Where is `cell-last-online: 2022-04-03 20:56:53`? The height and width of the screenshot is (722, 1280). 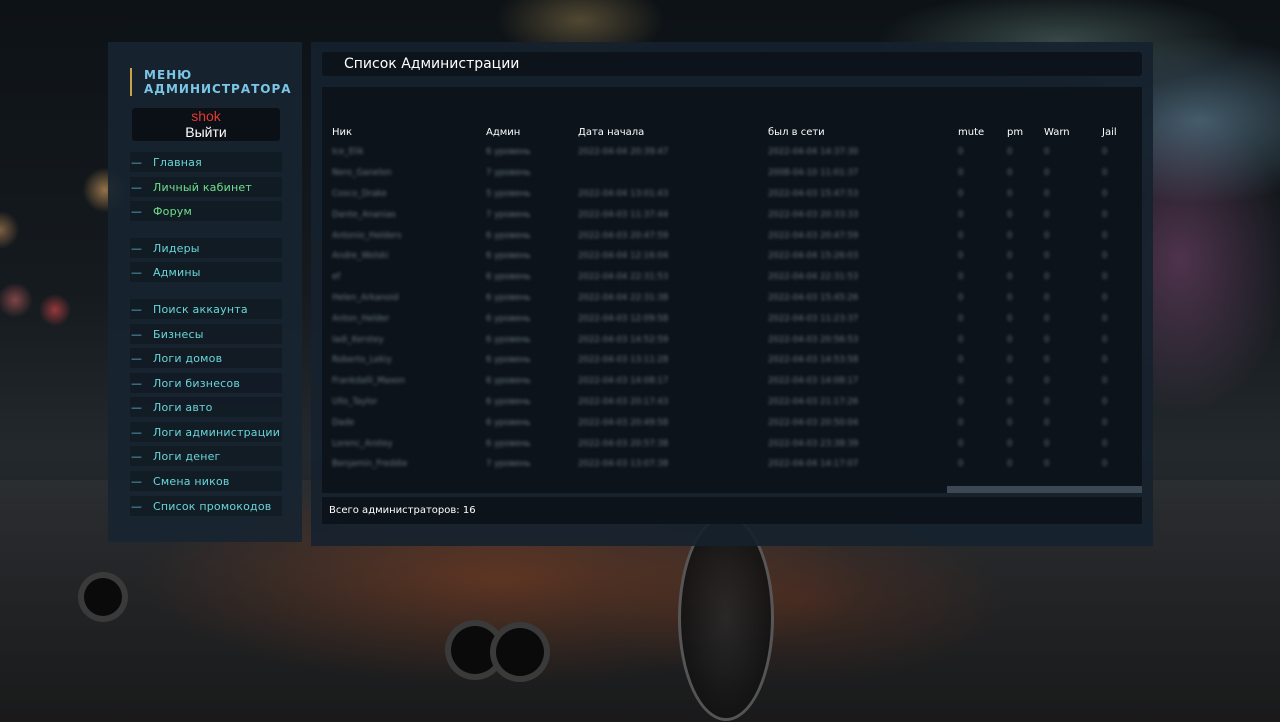 cell-last-online: 2022-04-03 20:56:53 is located at coordinates (813, 339).